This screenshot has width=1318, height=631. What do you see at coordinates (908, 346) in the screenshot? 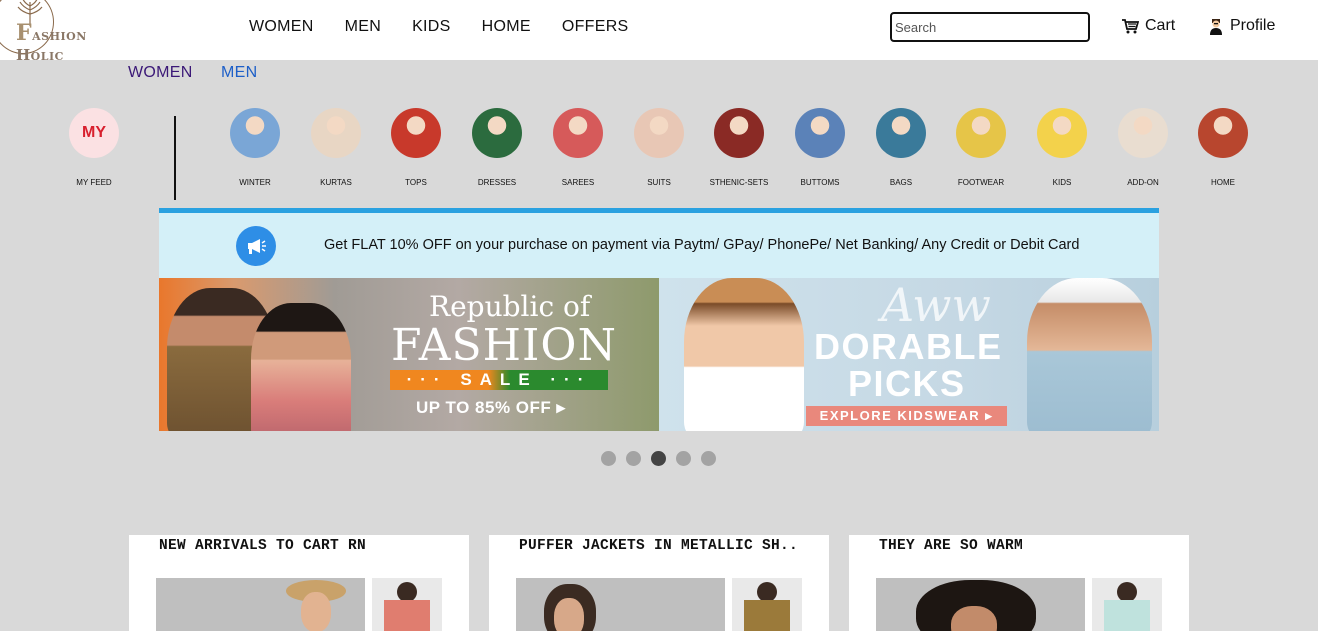
I see `banner-right-line1: DORABLE` at bounding box center [908, 346].